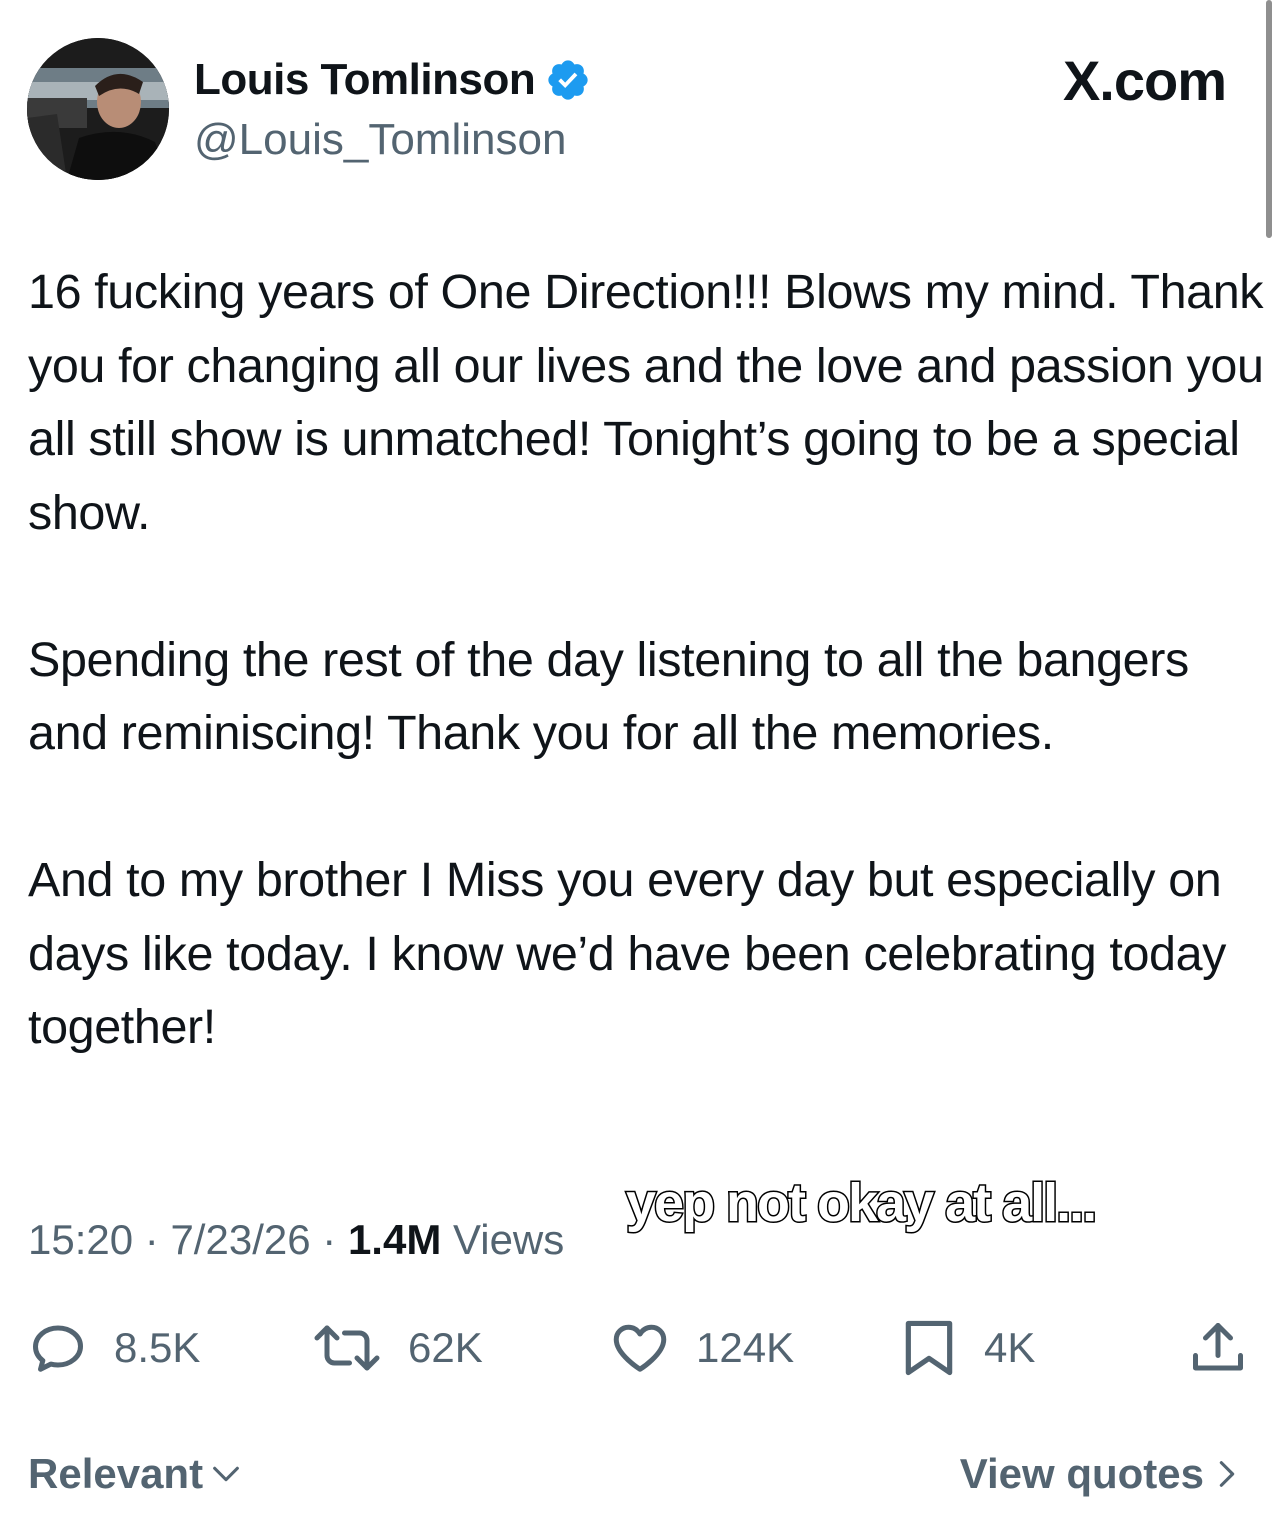  What do you see at coordinates (365, 80) in the screenshot?
I see `author-display-name: Louis Tomlinson` at bounding box center [365, 80].